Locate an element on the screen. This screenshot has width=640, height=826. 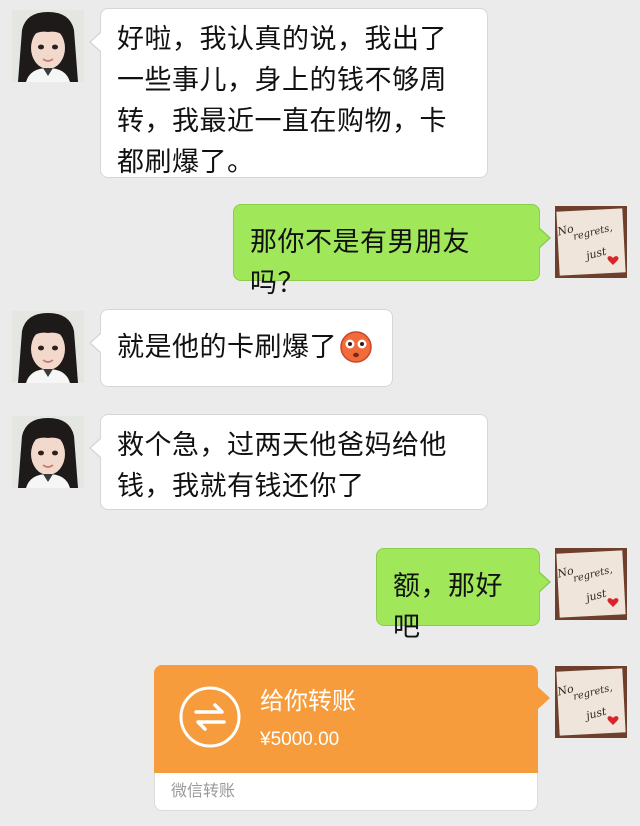
flushed-face-emoji-icon is located at coordinates (356, 346).